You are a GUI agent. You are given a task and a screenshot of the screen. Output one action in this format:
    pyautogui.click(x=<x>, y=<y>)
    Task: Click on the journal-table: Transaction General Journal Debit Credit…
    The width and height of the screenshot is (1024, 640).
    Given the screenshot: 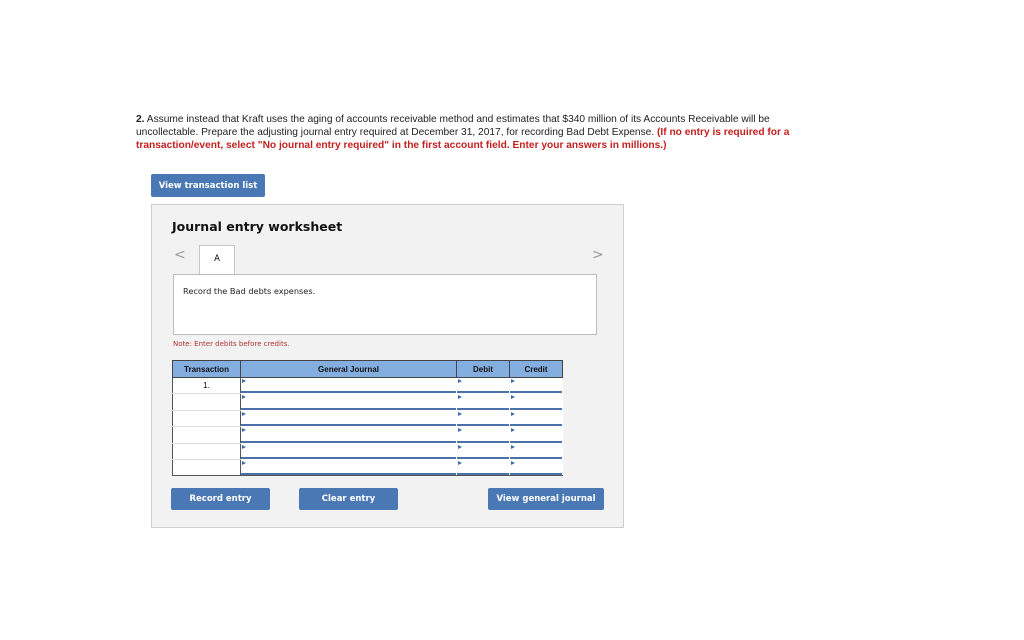 What is the action you would take?
    pyautogui.click(x=367, y=418)
    